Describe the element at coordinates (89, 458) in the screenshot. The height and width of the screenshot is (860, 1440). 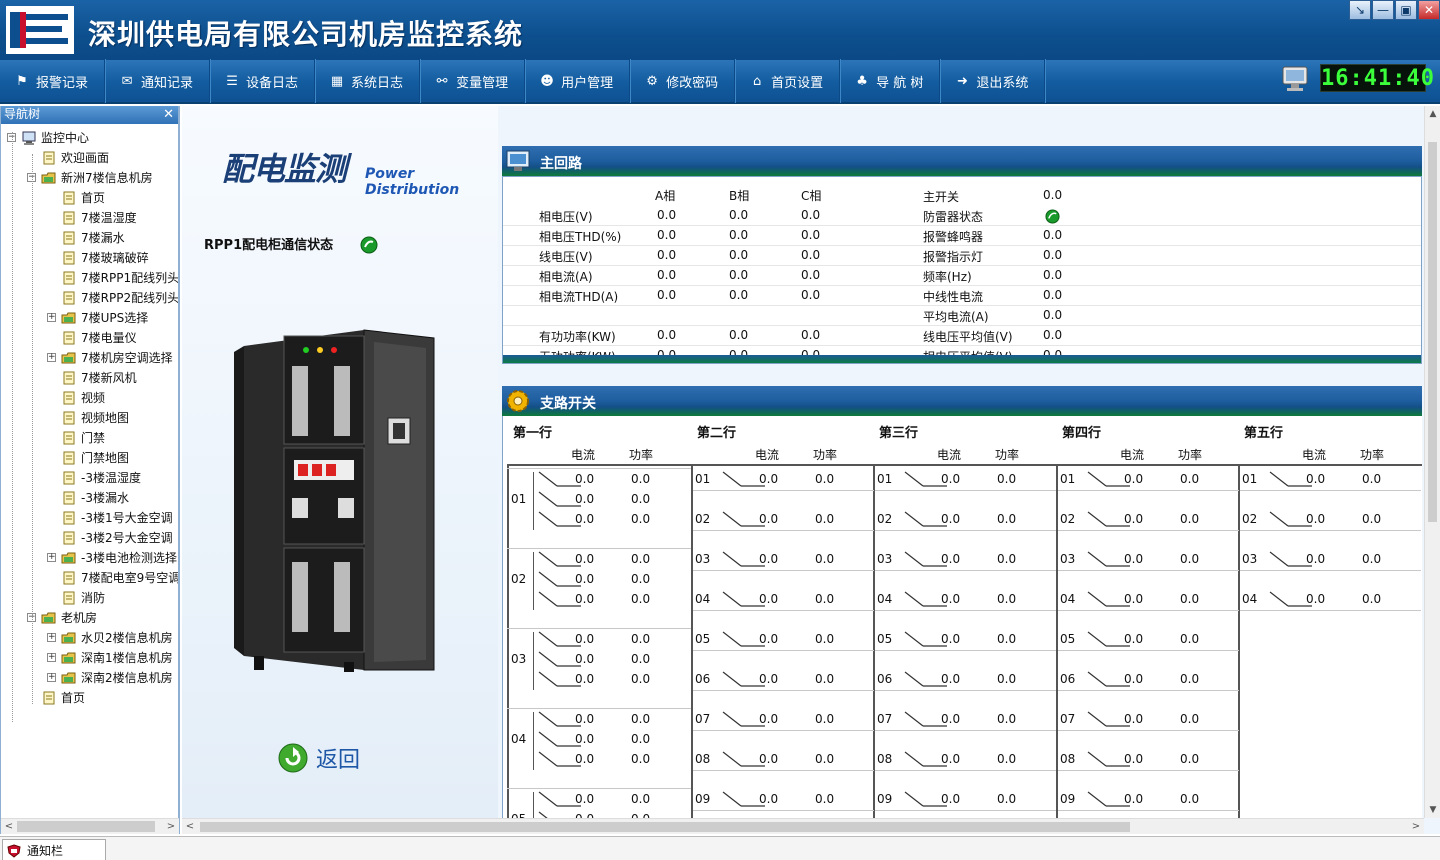
I see `tree-node: 门禁地图` at that location.